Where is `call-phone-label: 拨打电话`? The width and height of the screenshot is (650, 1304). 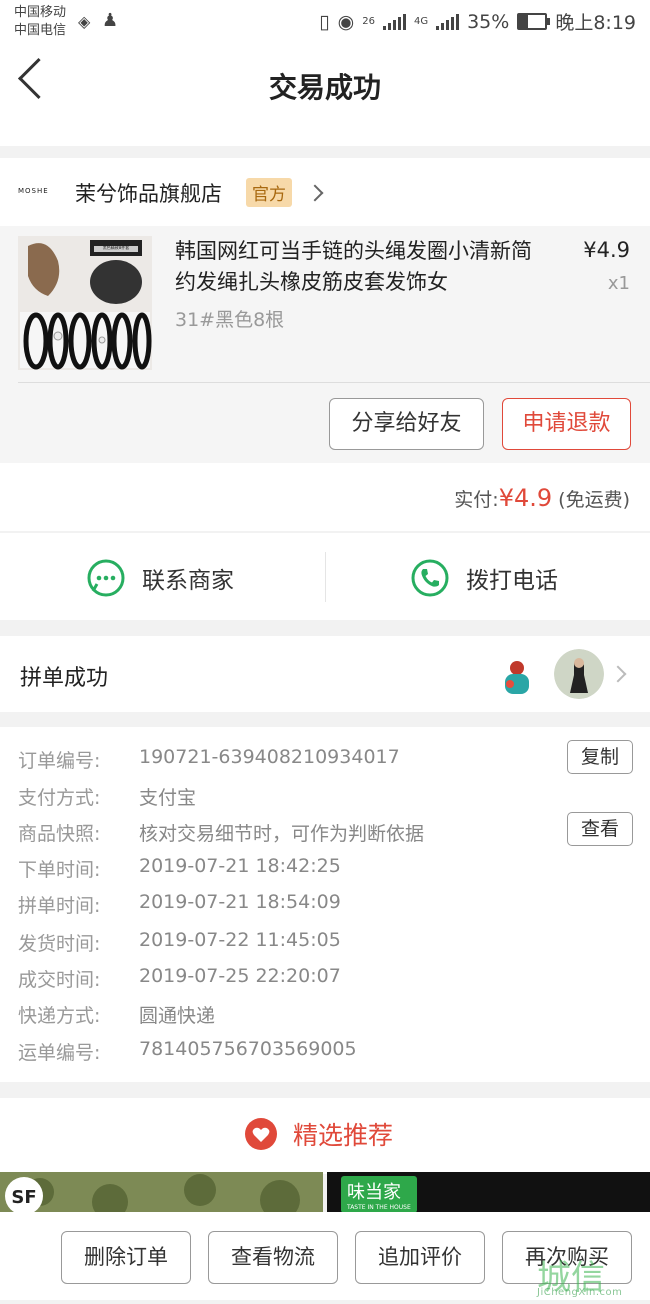
call-phone-label: 拨打电话 is located at coordinates (512, 581).